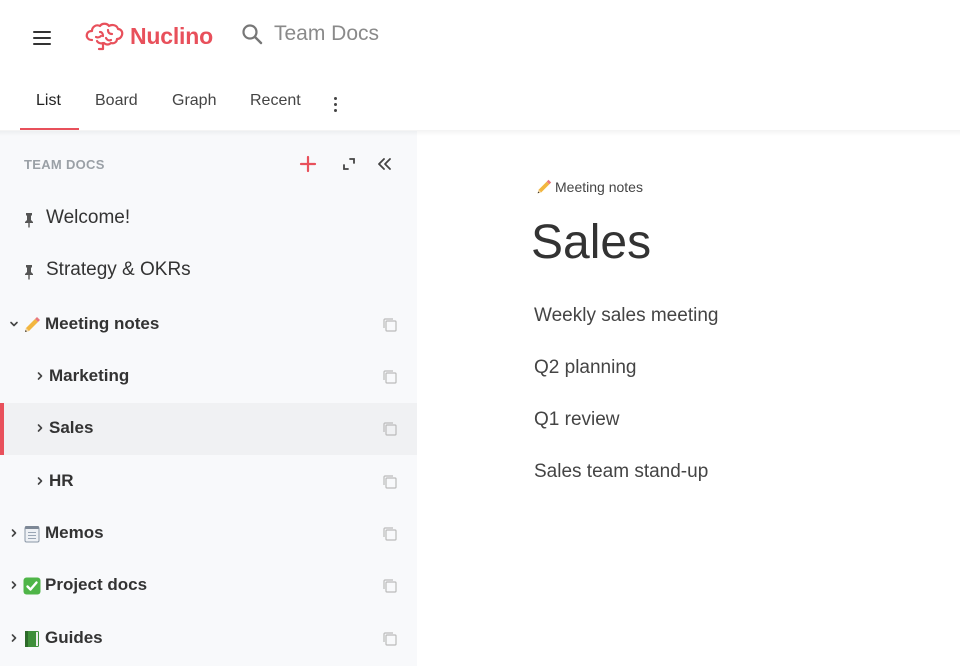  Describe the element at coordinates (585, 368) in the screenshot. I see `doc-link: Q2 planning` at that location.